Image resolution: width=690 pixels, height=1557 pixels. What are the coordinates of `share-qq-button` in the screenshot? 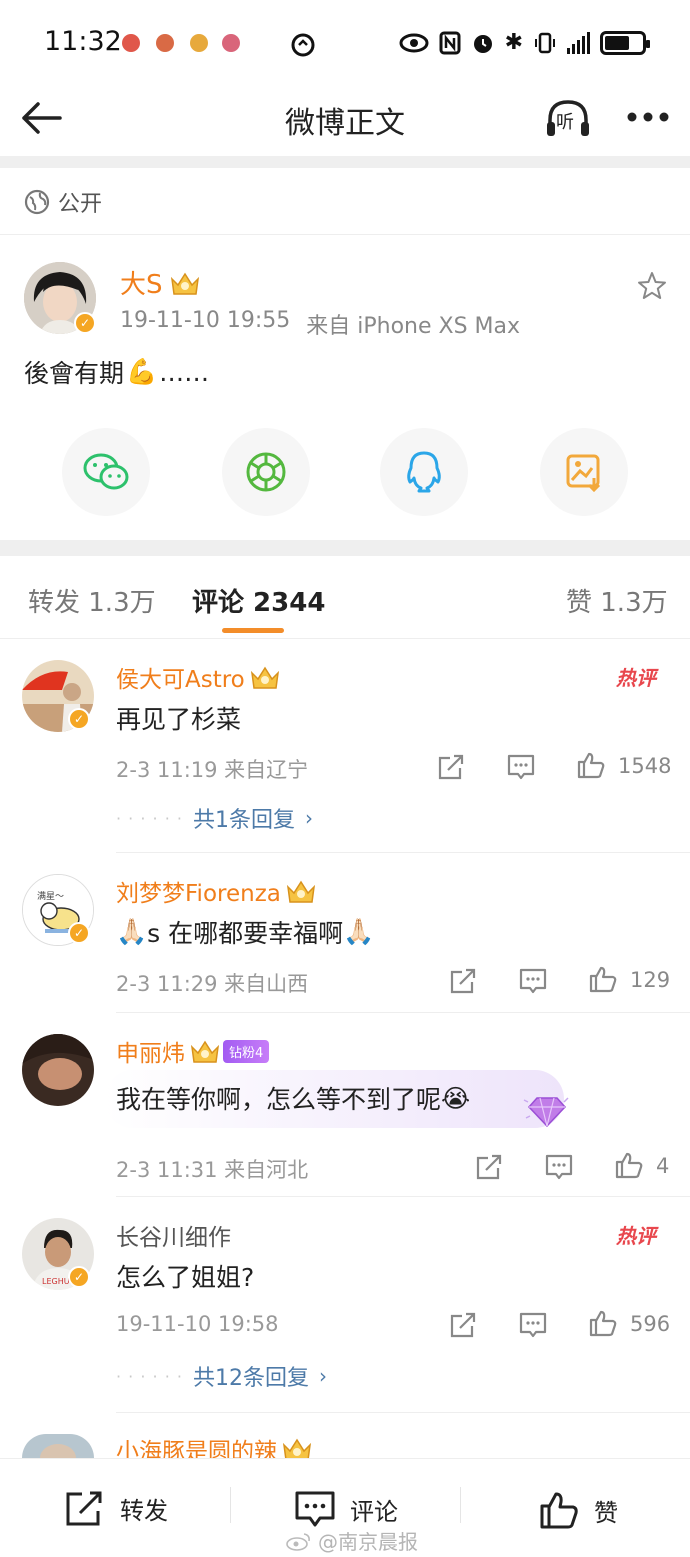 It's located at (424, 472).